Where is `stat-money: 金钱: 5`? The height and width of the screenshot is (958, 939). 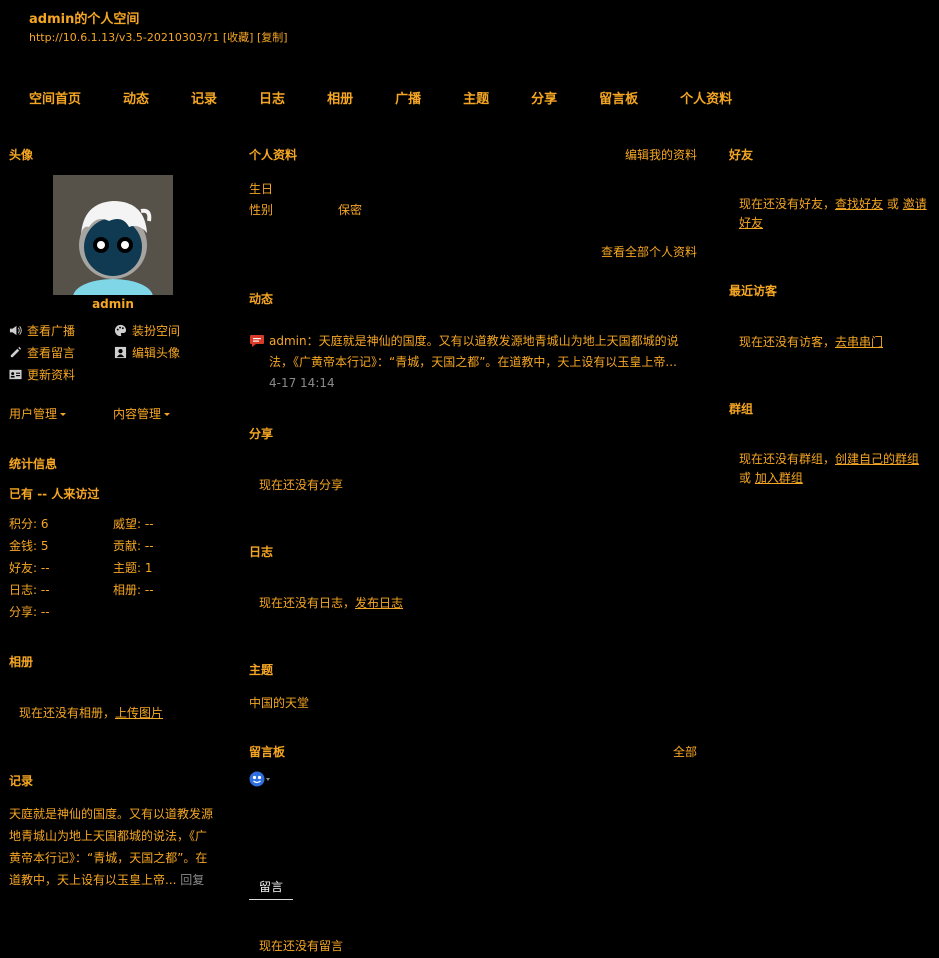
stat-money: 金钱: 5 is located at coordinates (29, 545).